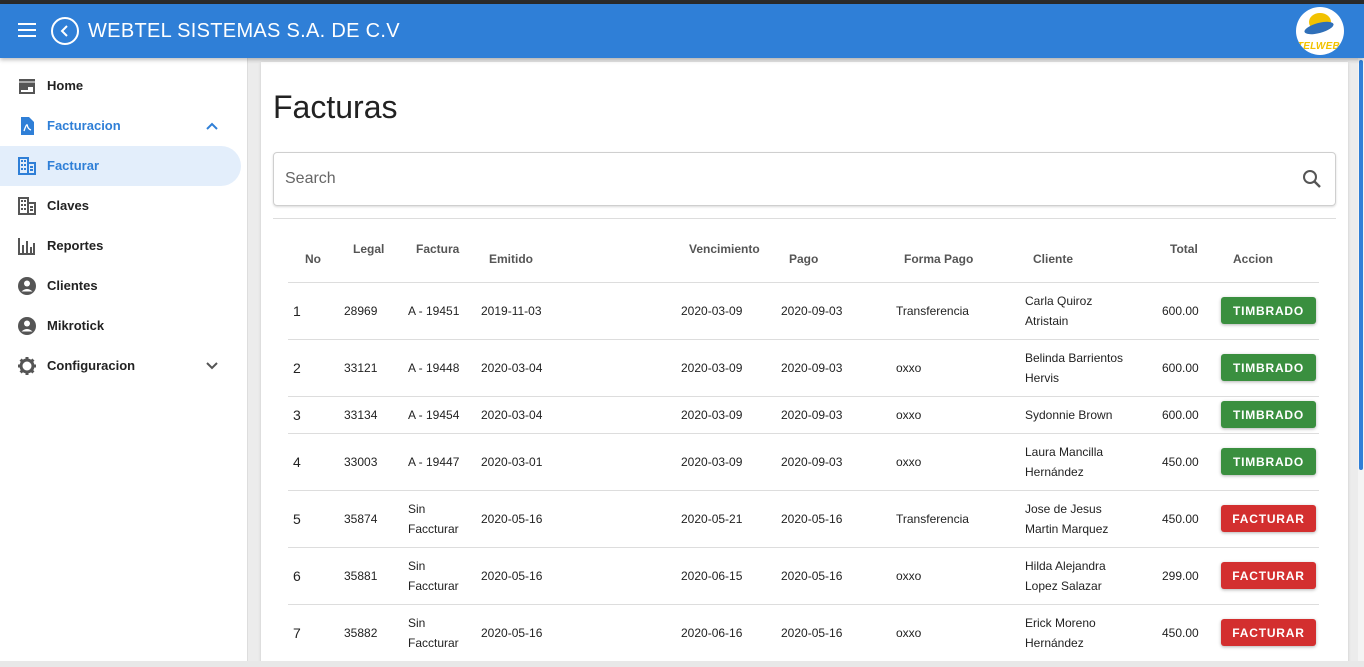 The height and width of the screenshot is (667, 1364). I want to click on sidebar-item-label: Facturacion, so click(84, 125).